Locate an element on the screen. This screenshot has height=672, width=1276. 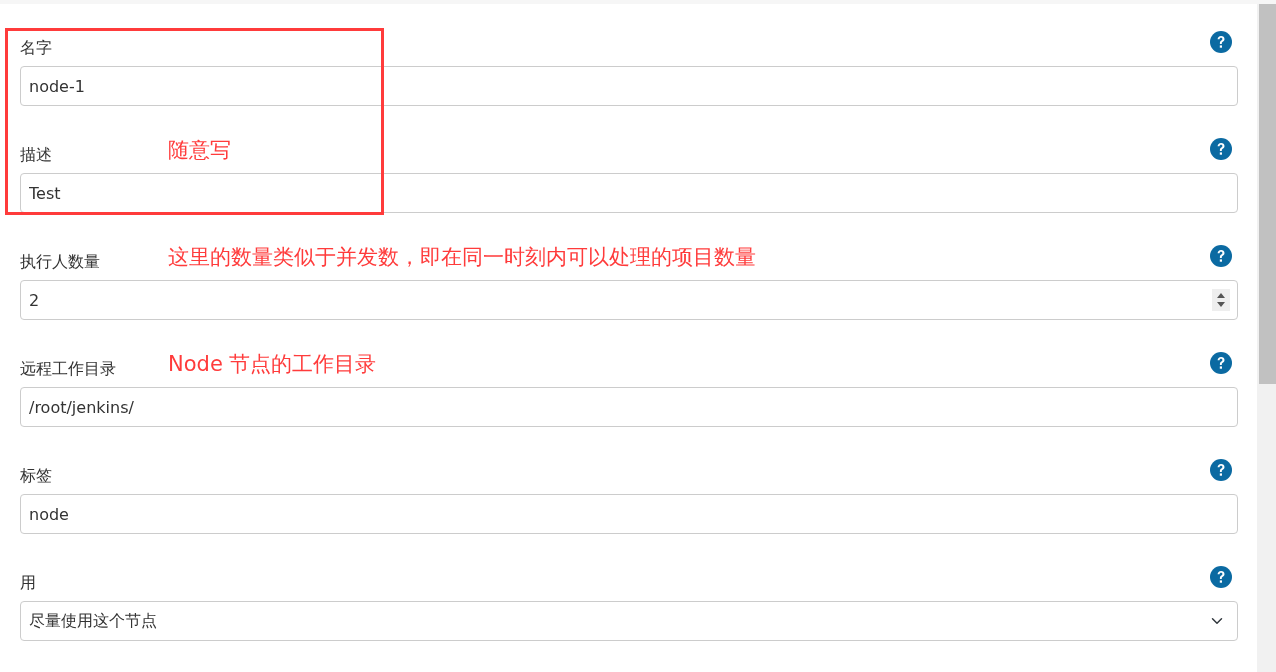
field-label: 描述 is located at coordinates (36, 155).